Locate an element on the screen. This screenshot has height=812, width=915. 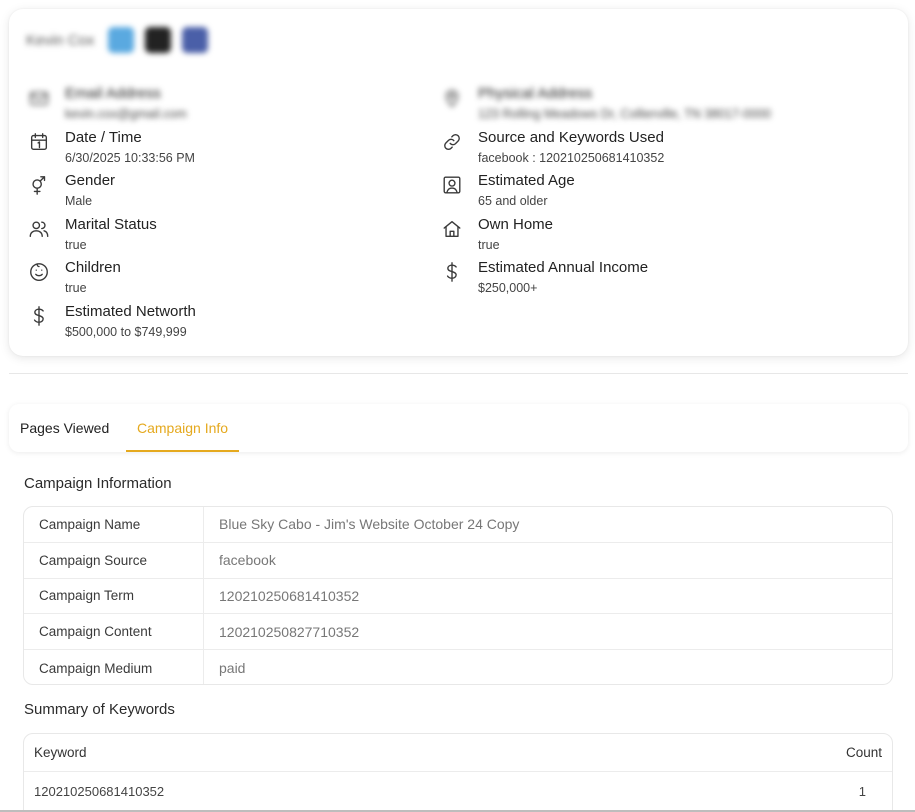
datetime-label: Date / Time is located at coordinates (103, 137).